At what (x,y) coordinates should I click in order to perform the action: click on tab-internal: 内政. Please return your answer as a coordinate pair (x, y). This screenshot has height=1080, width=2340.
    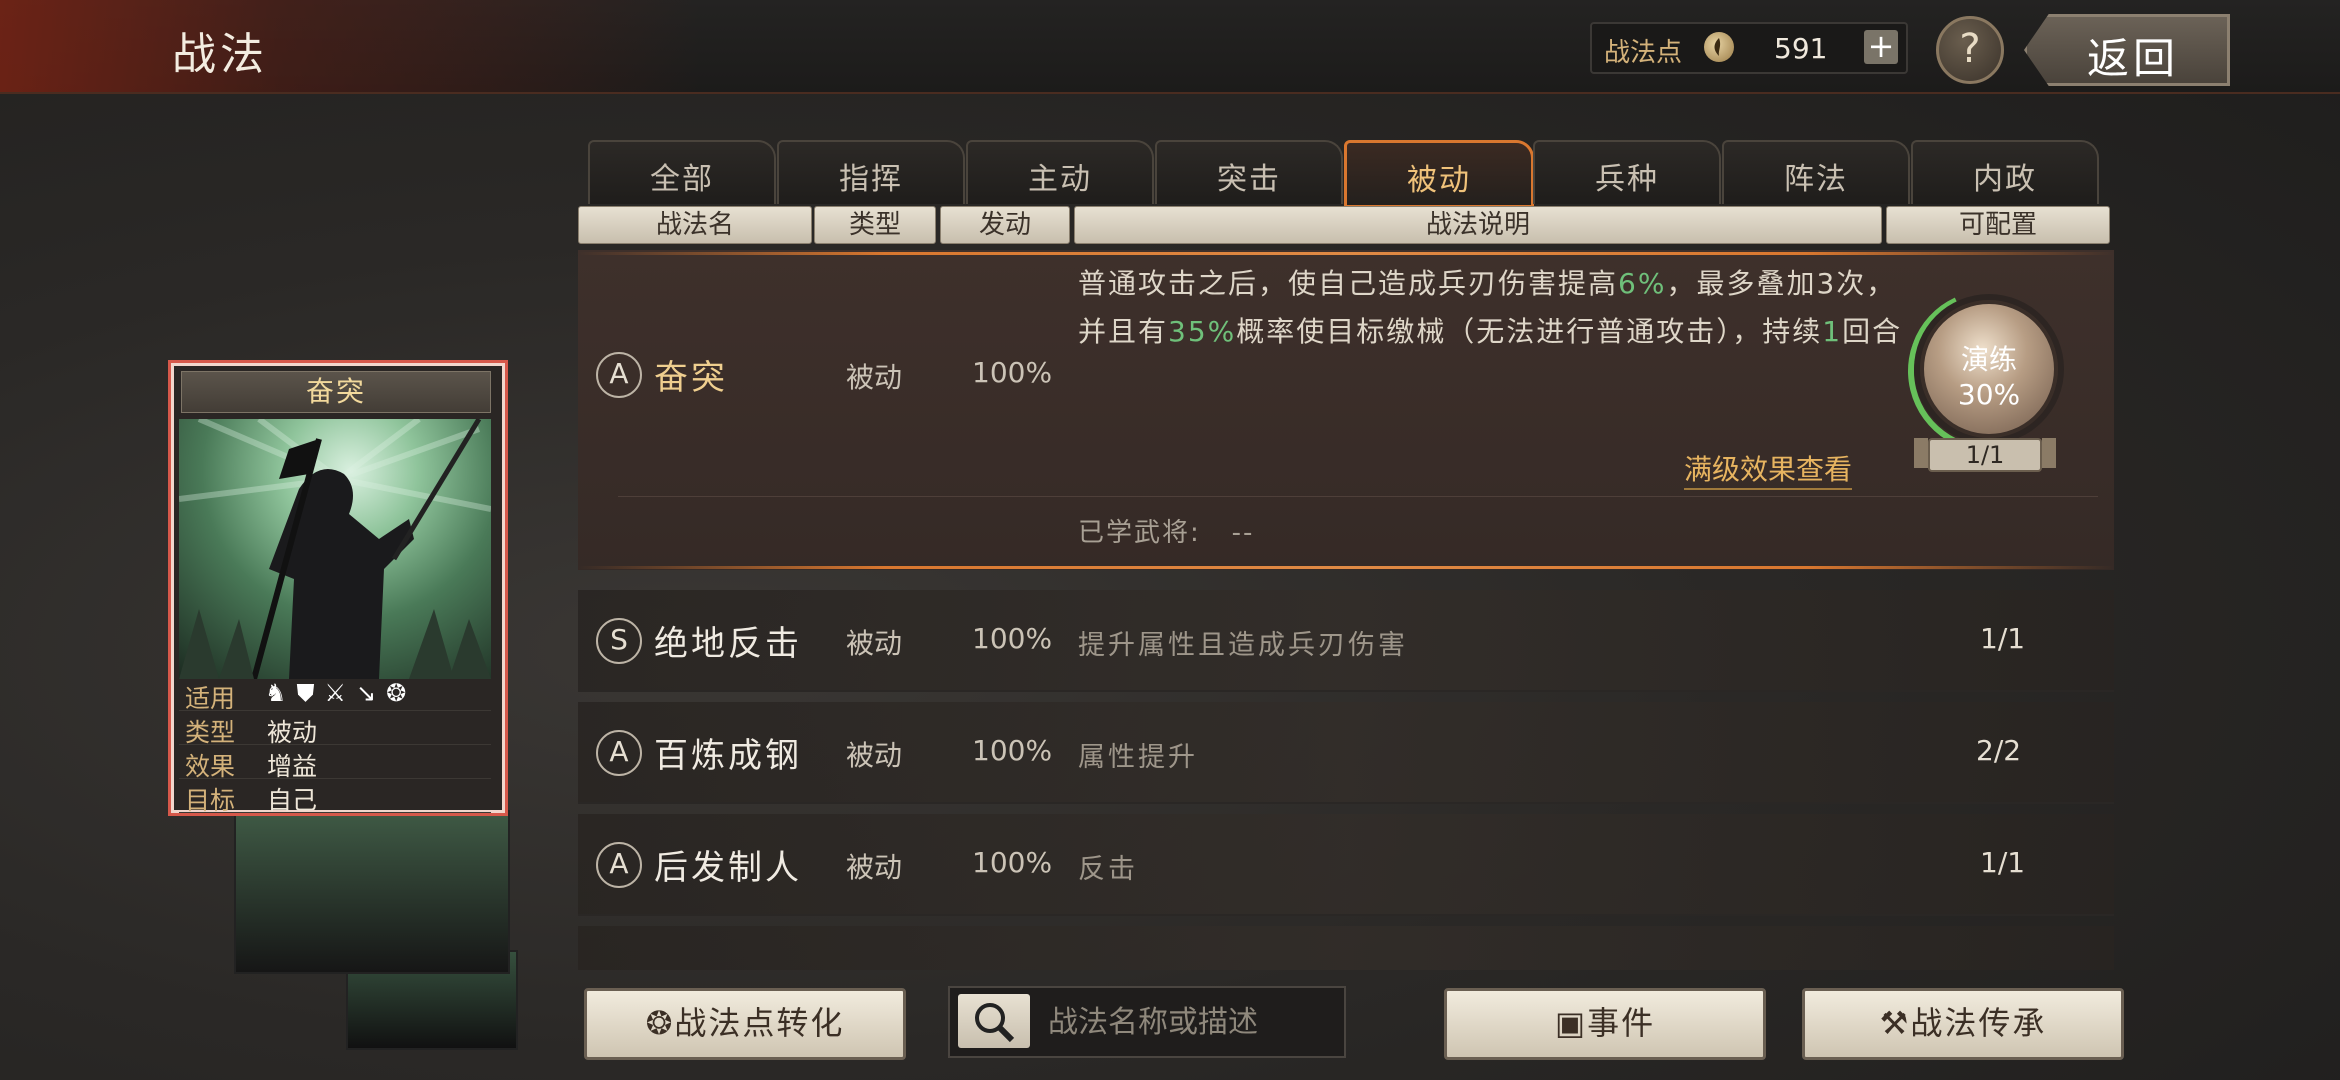
    Looking at the image, I should click on (2005, 172).